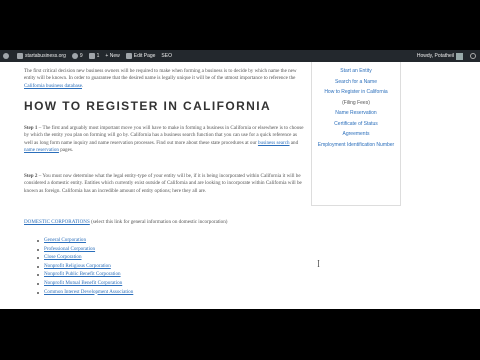 This screenshot has width=480, height=360. I want to click on corporation-link: Professional Corporation, so click(69, 249).